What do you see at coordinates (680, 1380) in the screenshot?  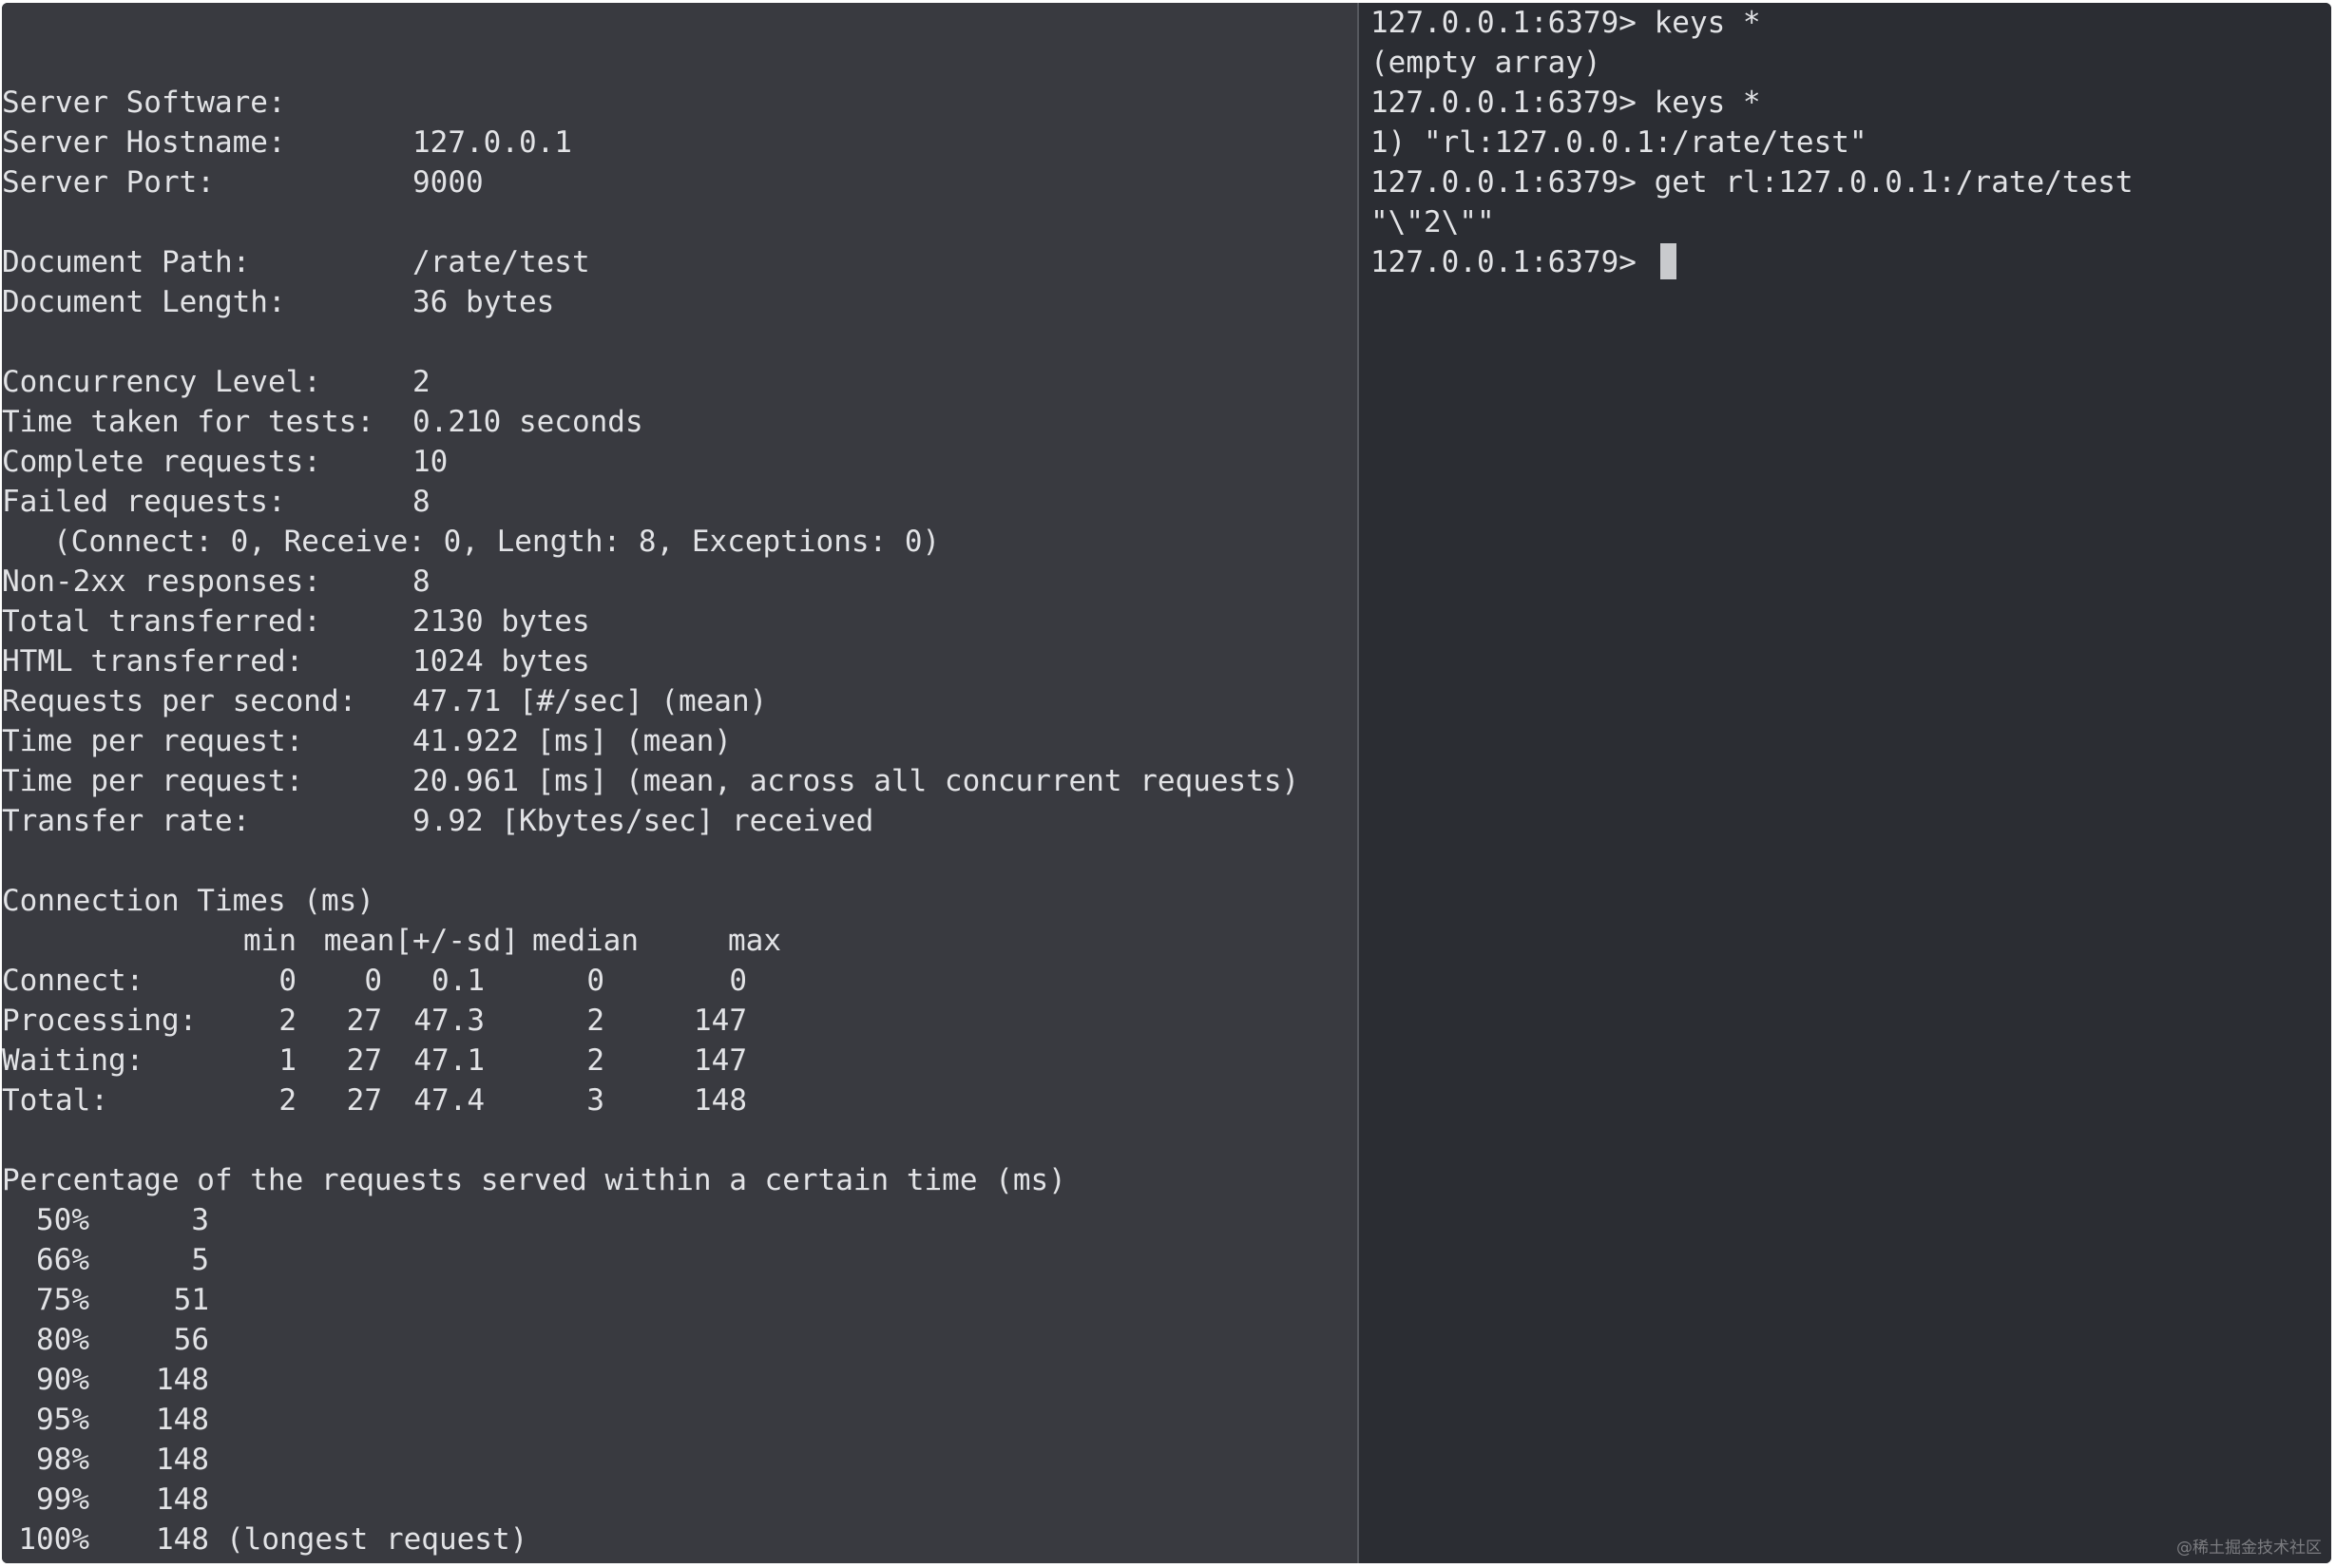 I see `percentile-row: 90% 148` at bounding box center [680, 1380].